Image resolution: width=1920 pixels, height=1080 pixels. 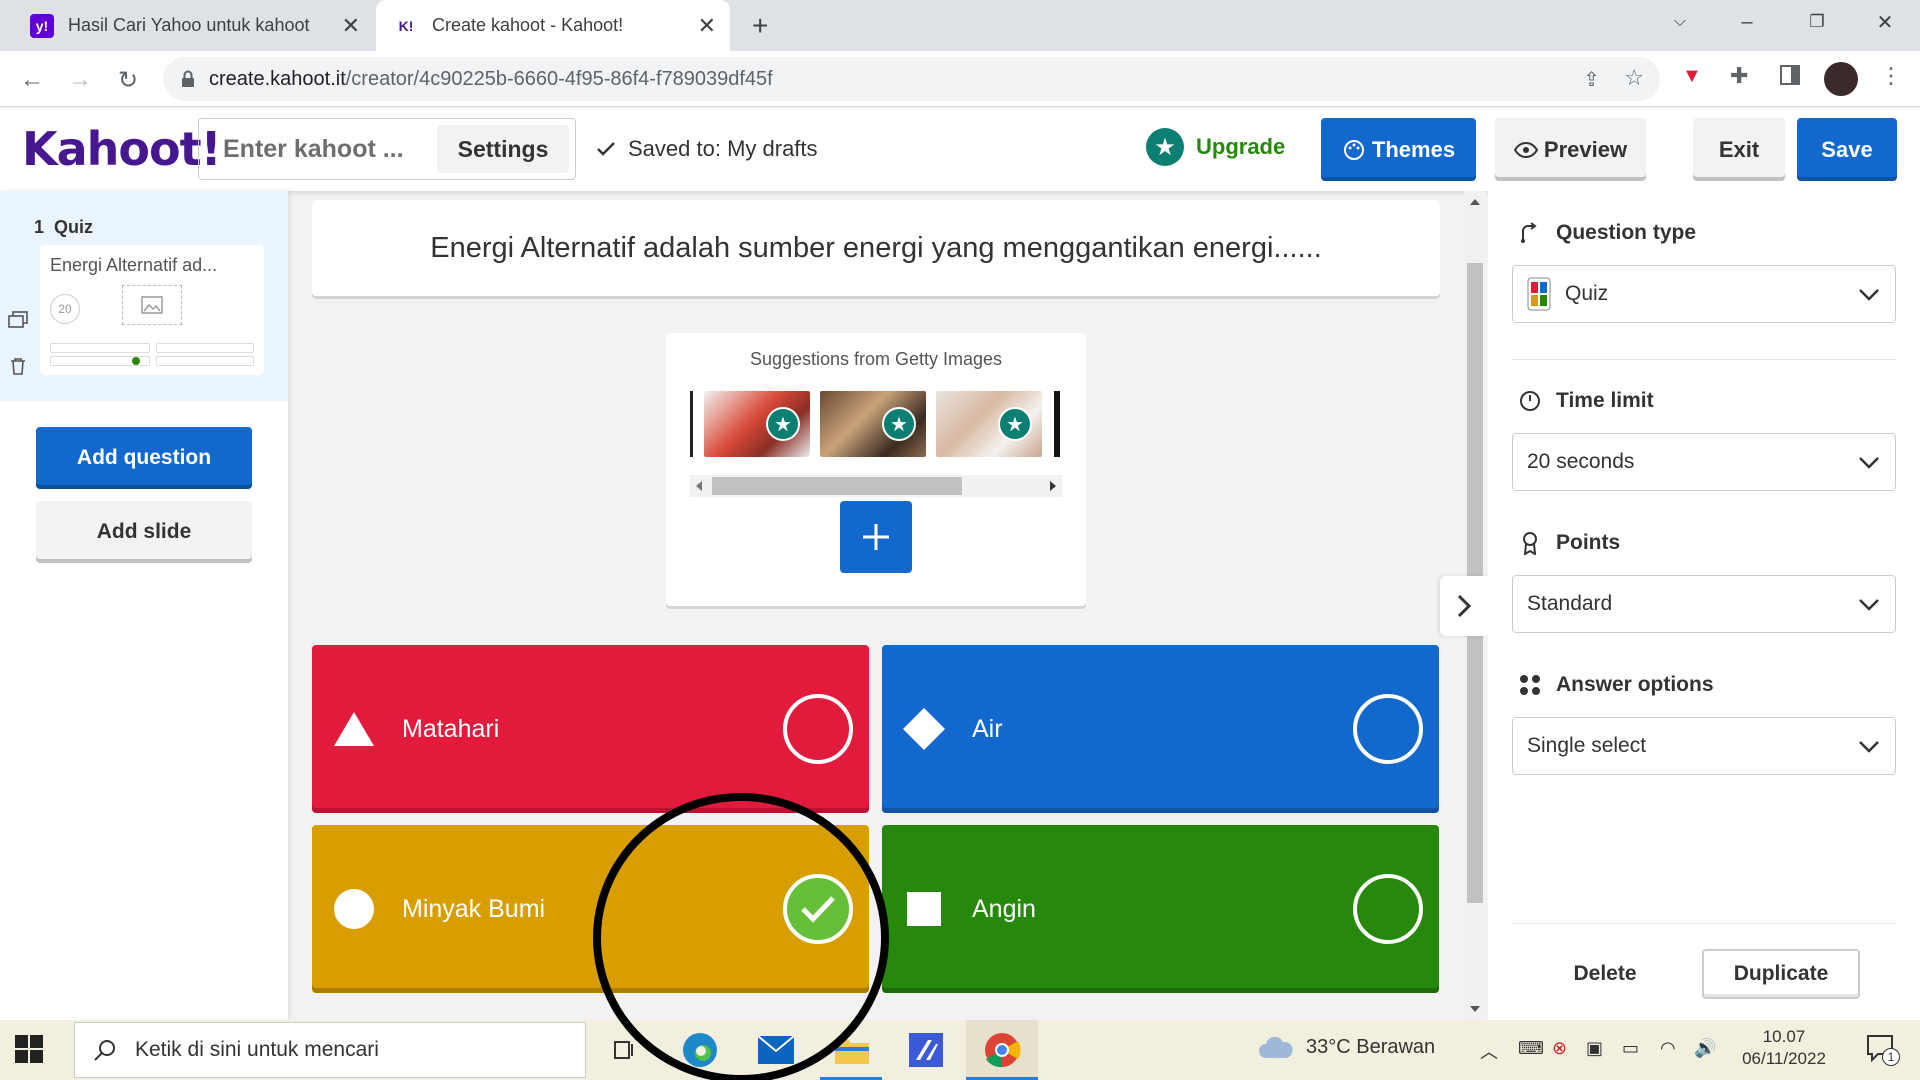 What do you see at coordinates (1559, 1048) in the screenshot?
I see `tray-security-icon: ⊗` at bounding box center [1559, 1048].